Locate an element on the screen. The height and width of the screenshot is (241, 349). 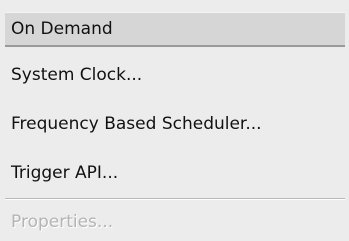
menu-item-label: On Demand is located at coordinates (62, 29).